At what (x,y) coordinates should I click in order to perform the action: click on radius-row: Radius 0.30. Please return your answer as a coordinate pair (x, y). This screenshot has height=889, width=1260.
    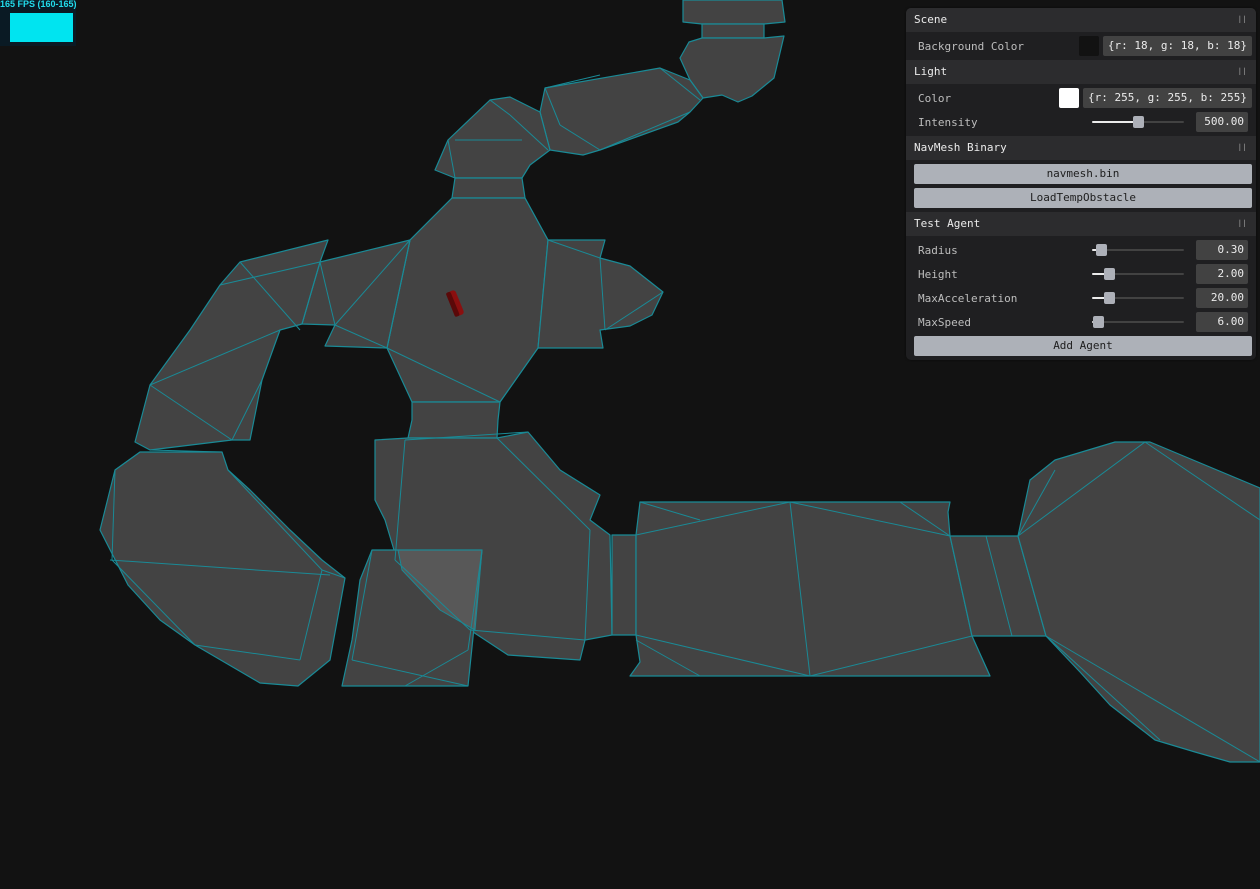
    Looking at the image, I should click on (1083, 250).